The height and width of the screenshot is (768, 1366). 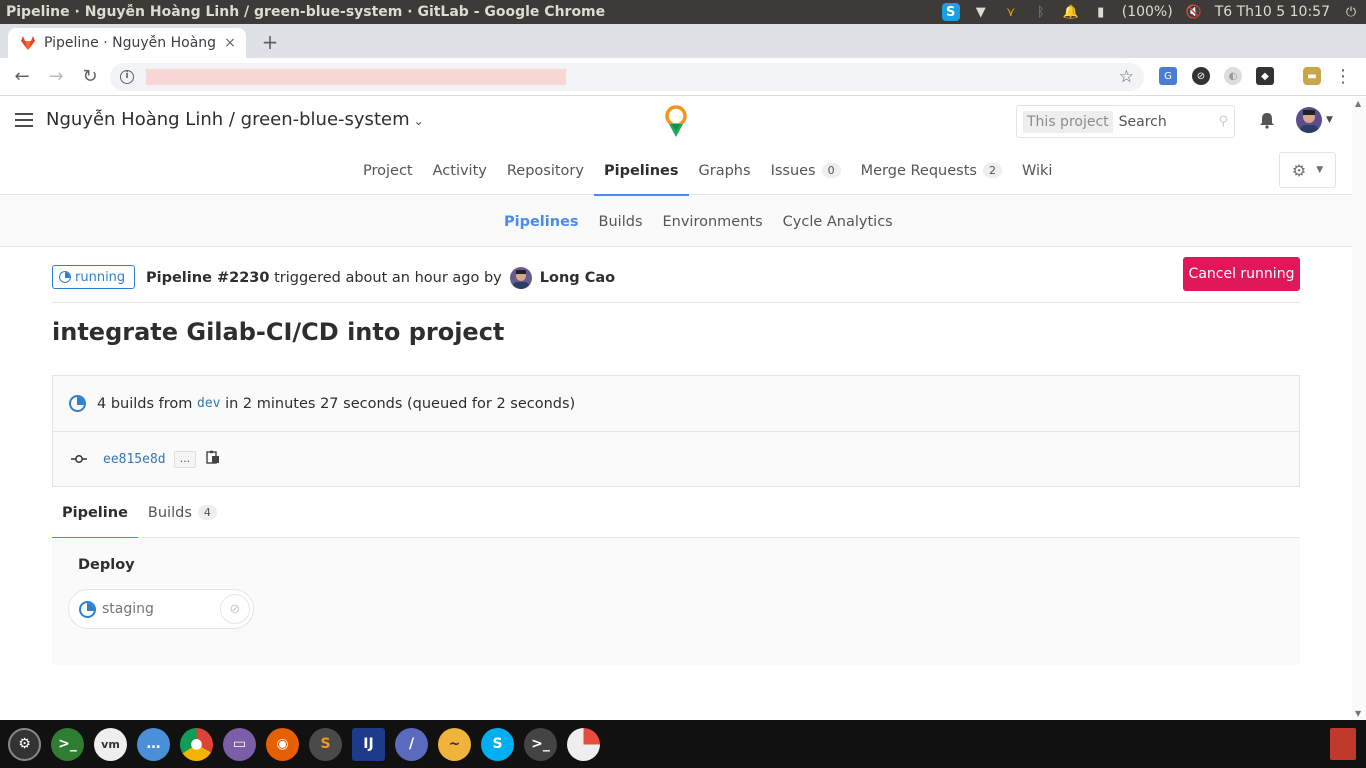 What do you see at coordinates (208, 403) in the screenshot?
I see `branch-link: dev` at bounding box center [208, 403].